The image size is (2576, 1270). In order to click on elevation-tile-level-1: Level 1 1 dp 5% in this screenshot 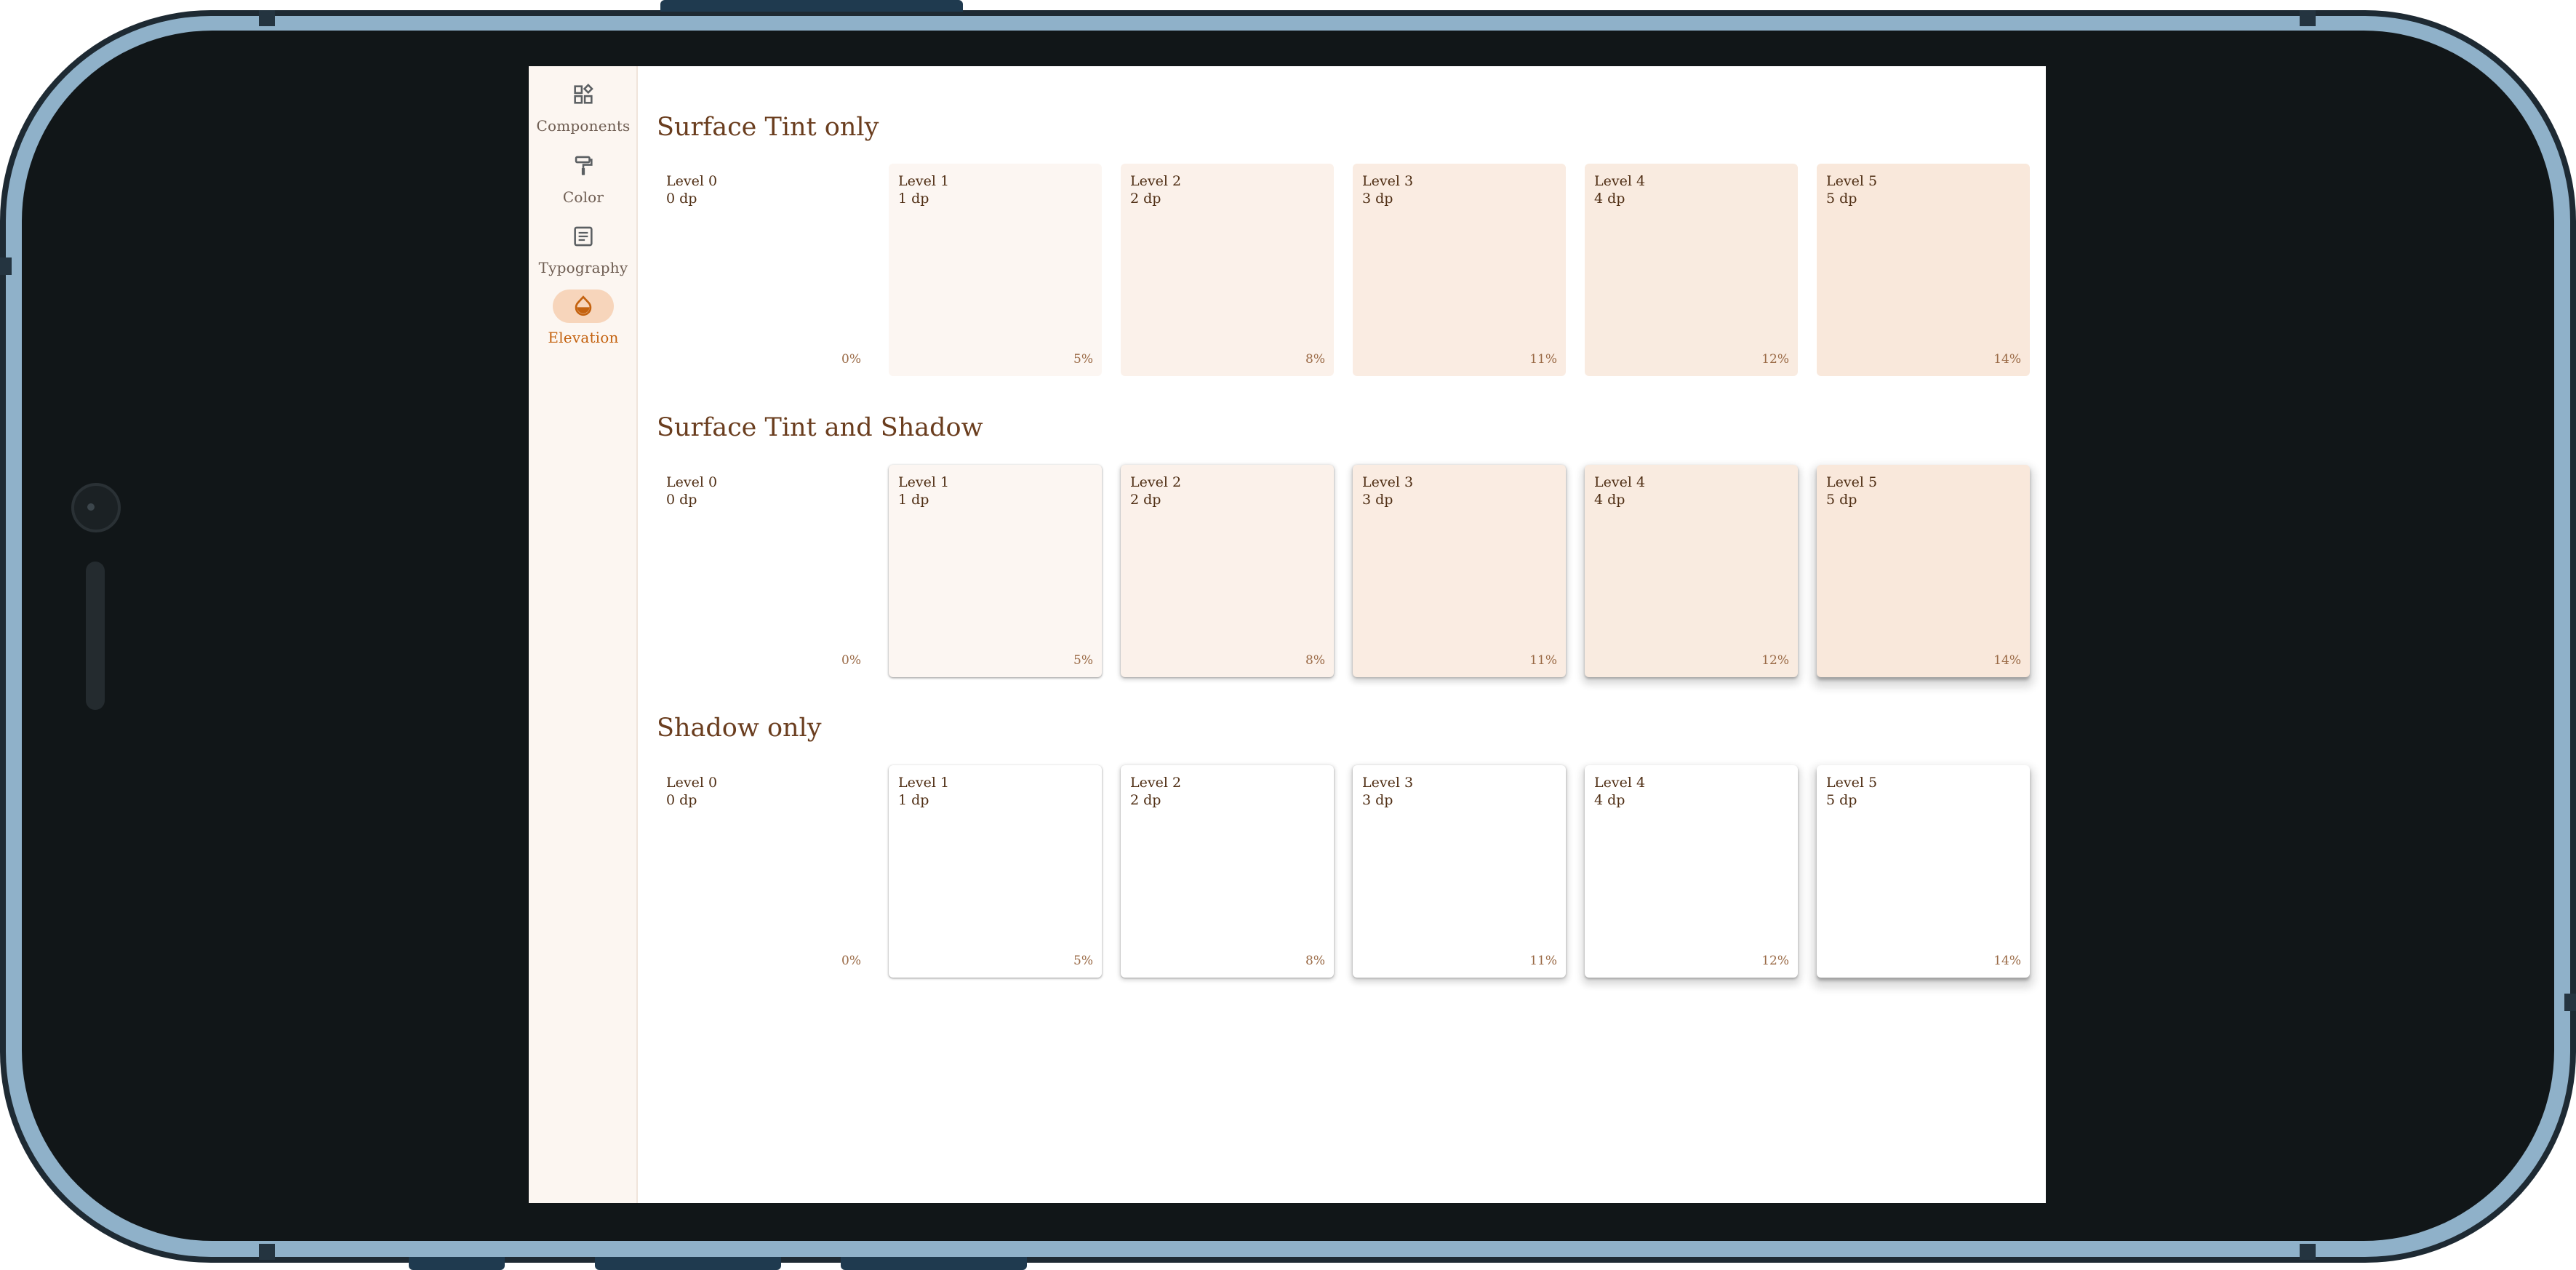, I will do `click(995, 270)`.